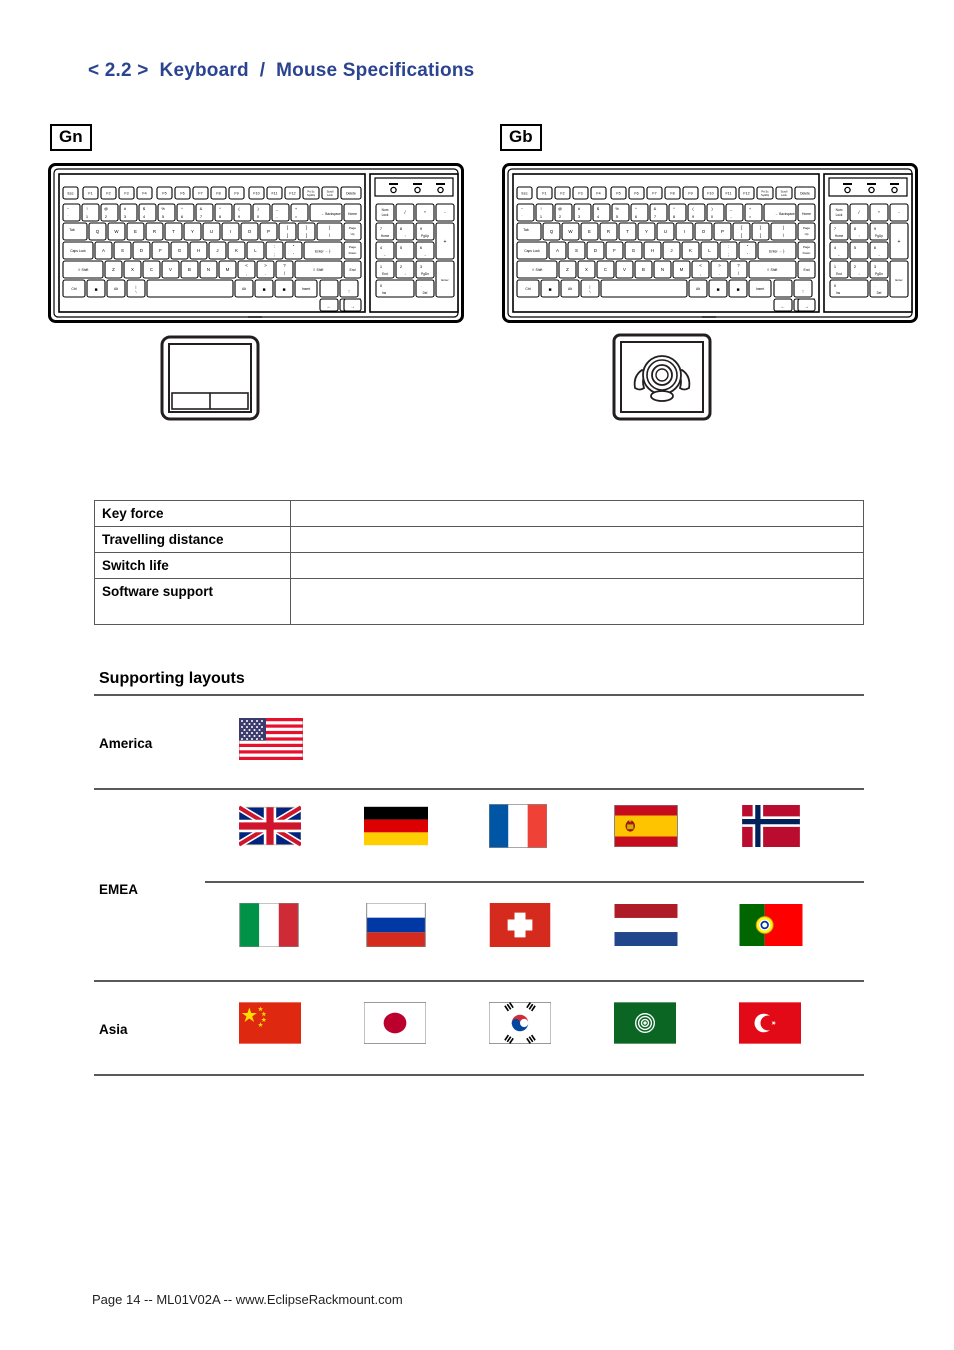  I want to click on table-row: Software support, so click(479, 601).